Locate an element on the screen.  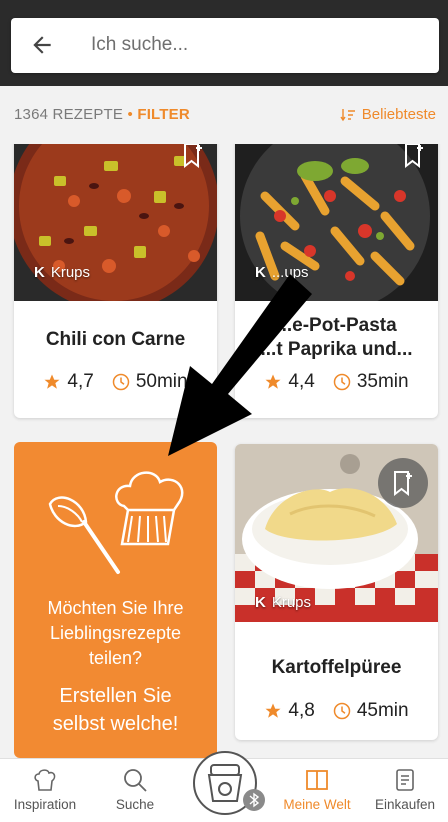
nav-meine-welt: Meine Welt is located at coordinates (317, 789).